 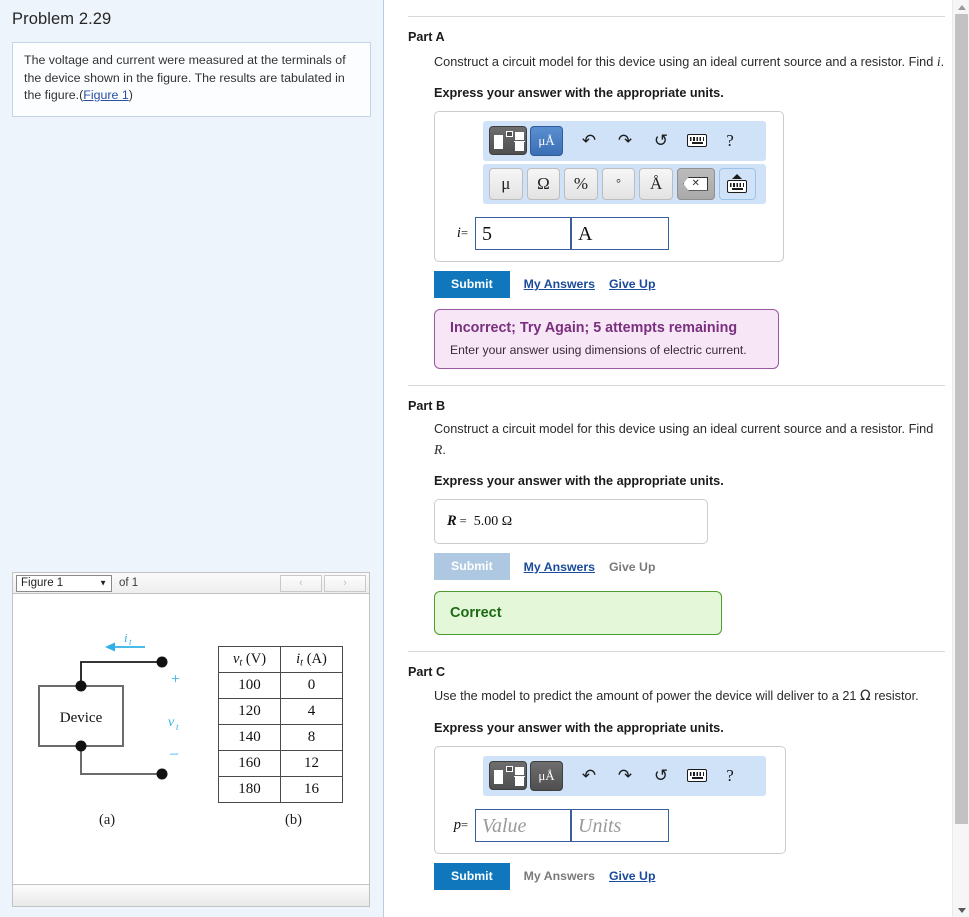 What do you see at coordinates (323, 583) in the screenshot?
I see `figure-nav: ‹ ›` at bounding box center [323, 583].